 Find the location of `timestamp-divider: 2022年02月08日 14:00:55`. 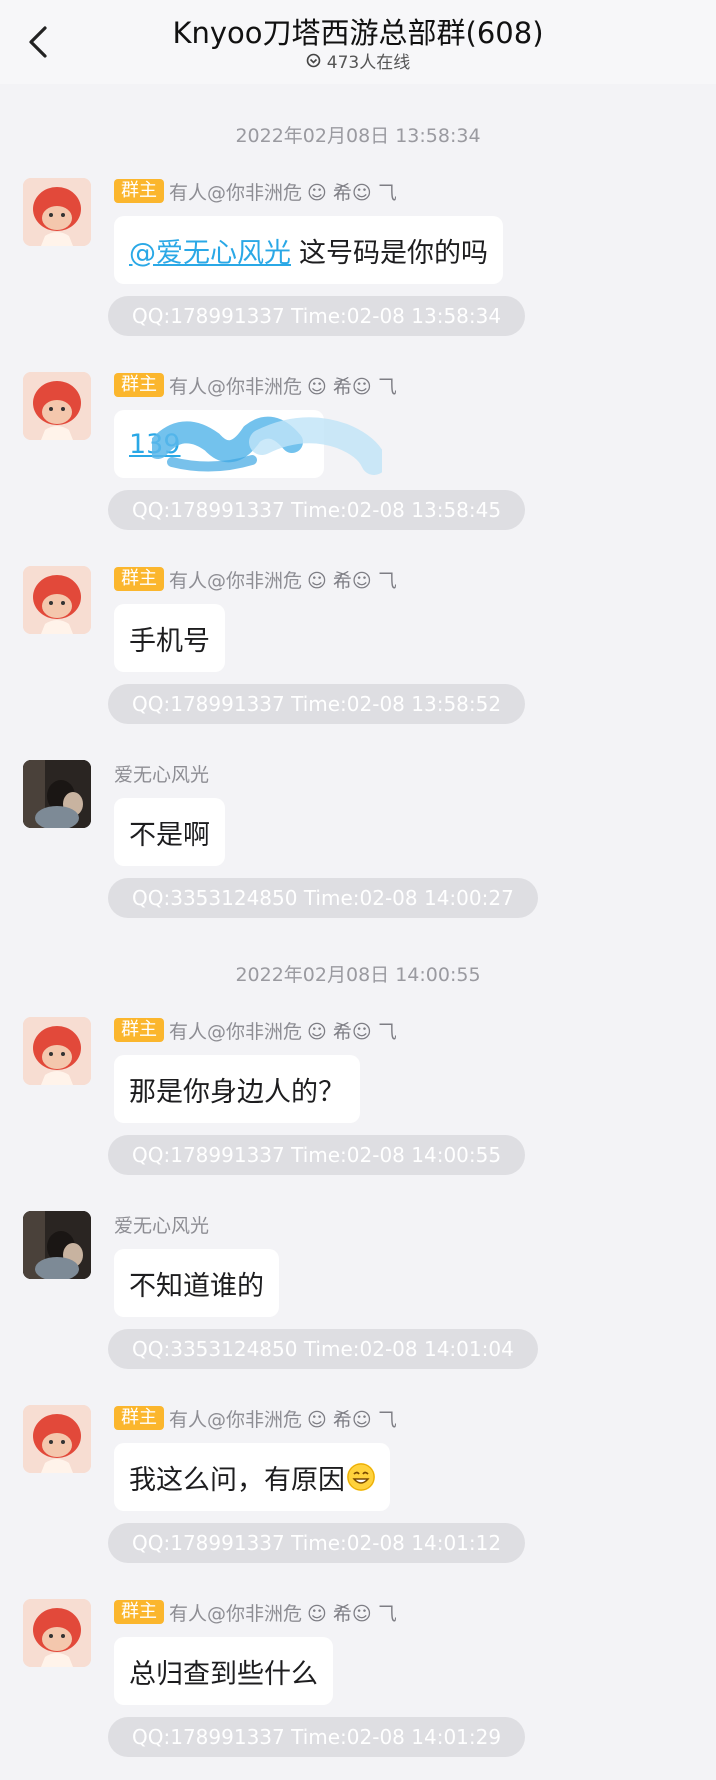

timestamp-divider: 2022年02月08日 14:00:55 is located at coordinates (358, 975).